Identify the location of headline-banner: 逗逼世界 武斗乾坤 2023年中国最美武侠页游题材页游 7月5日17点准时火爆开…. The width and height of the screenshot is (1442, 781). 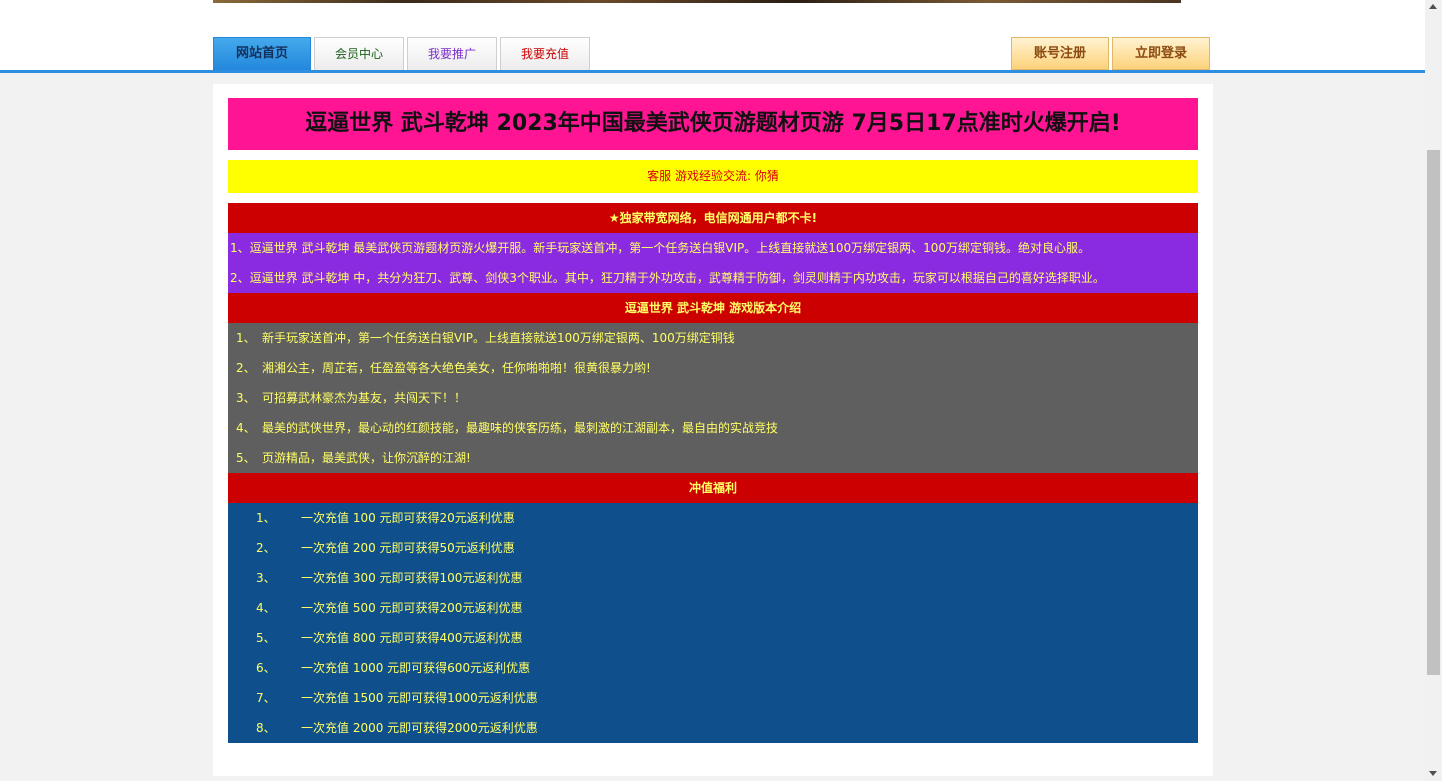
(713, 124).